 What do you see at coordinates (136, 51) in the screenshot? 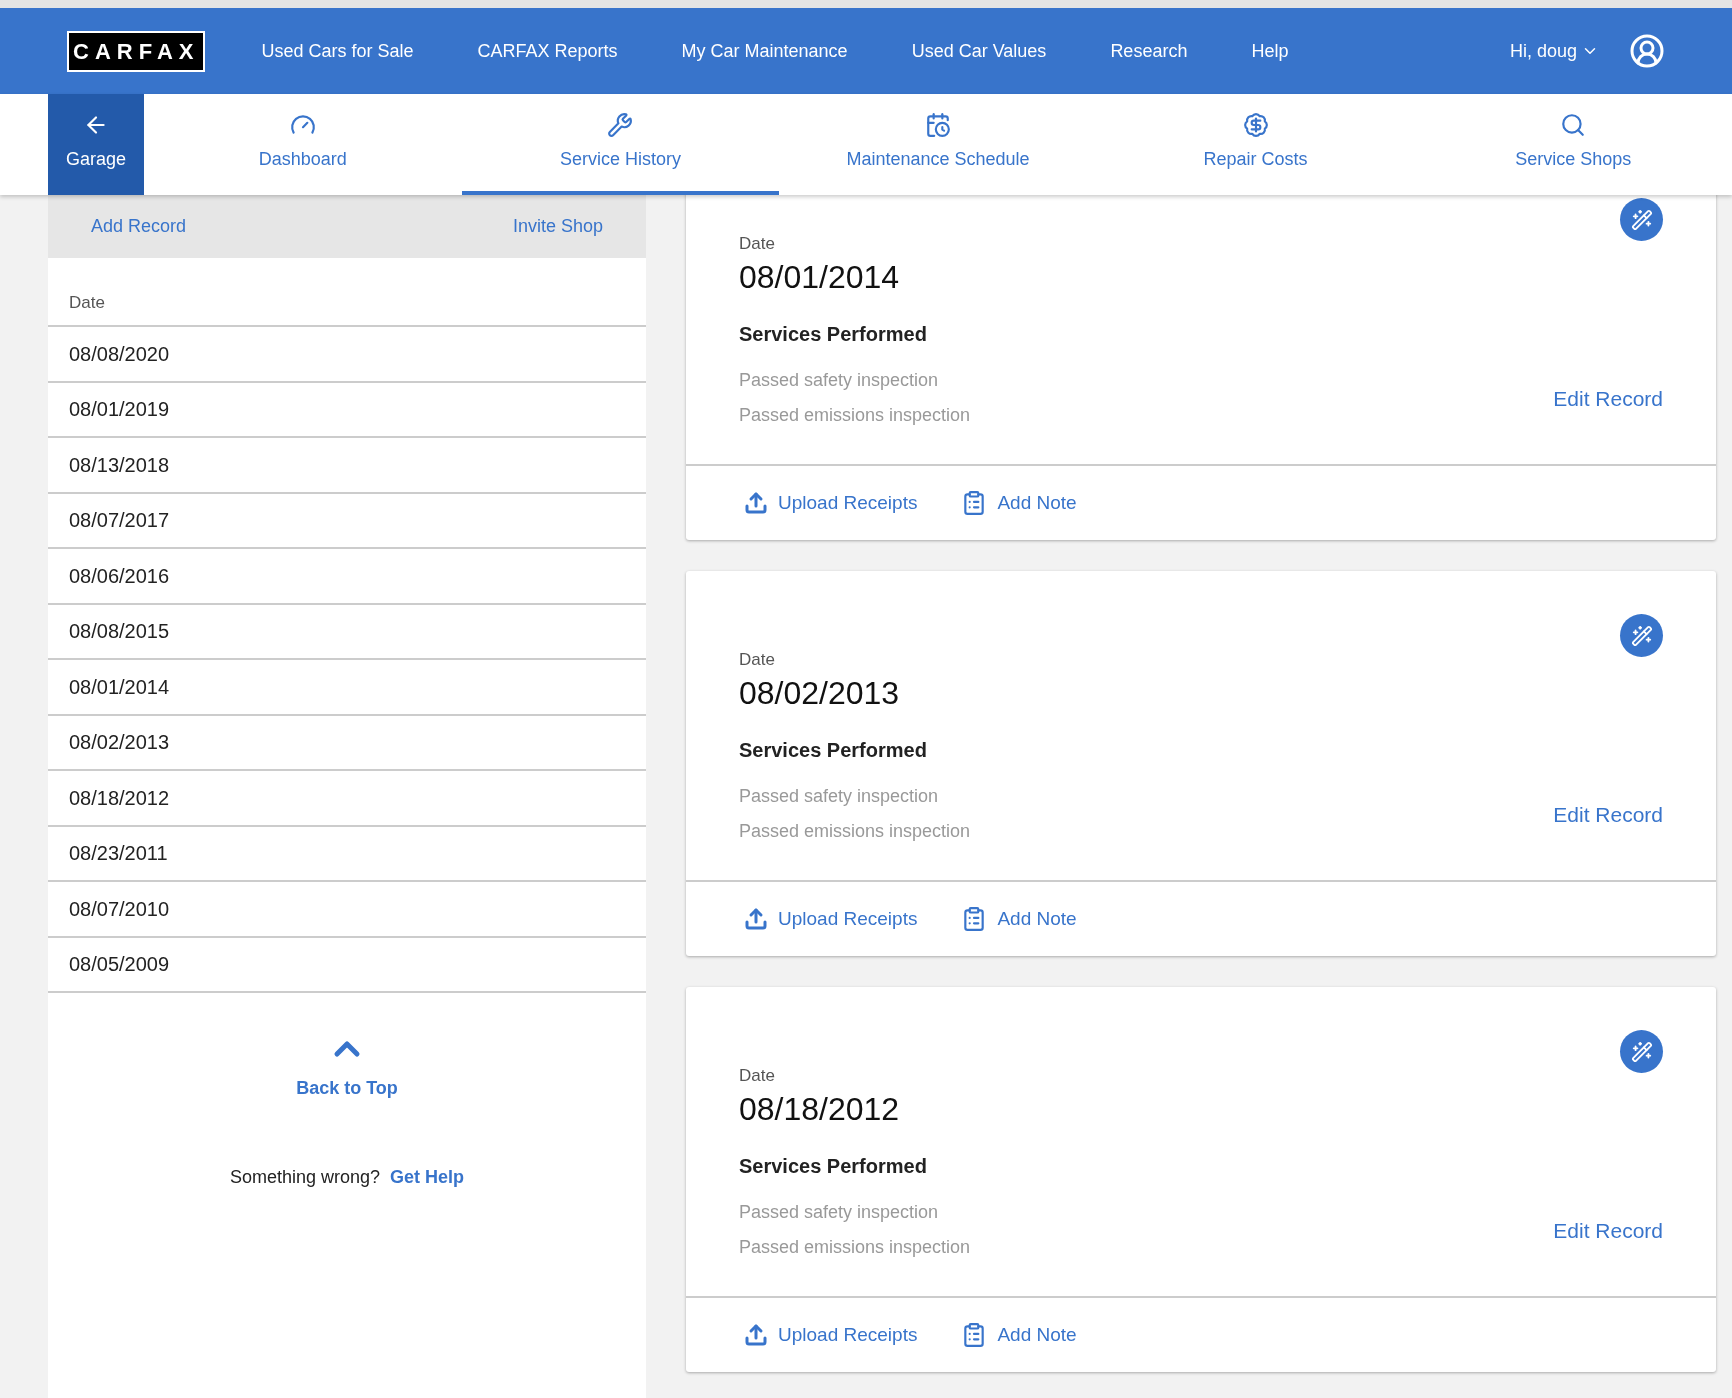
I see `carfax-logo: CARFAX` at bounding box center [136, 51].